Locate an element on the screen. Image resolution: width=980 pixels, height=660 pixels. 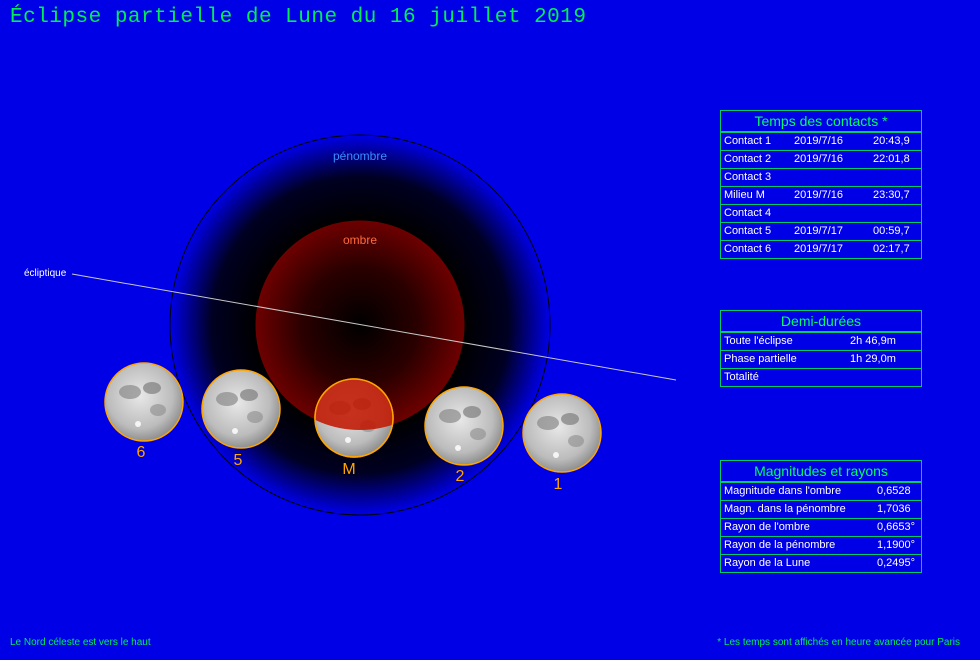
magnitude-name: Rayon de la Lune is located at coordinates (767, 563).